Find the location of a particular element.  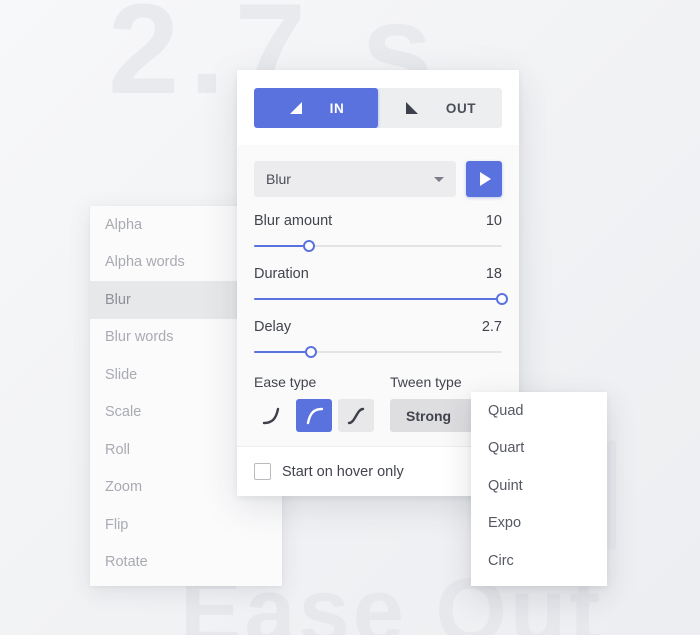

preview-play-button is located at coordinates (484, 179).